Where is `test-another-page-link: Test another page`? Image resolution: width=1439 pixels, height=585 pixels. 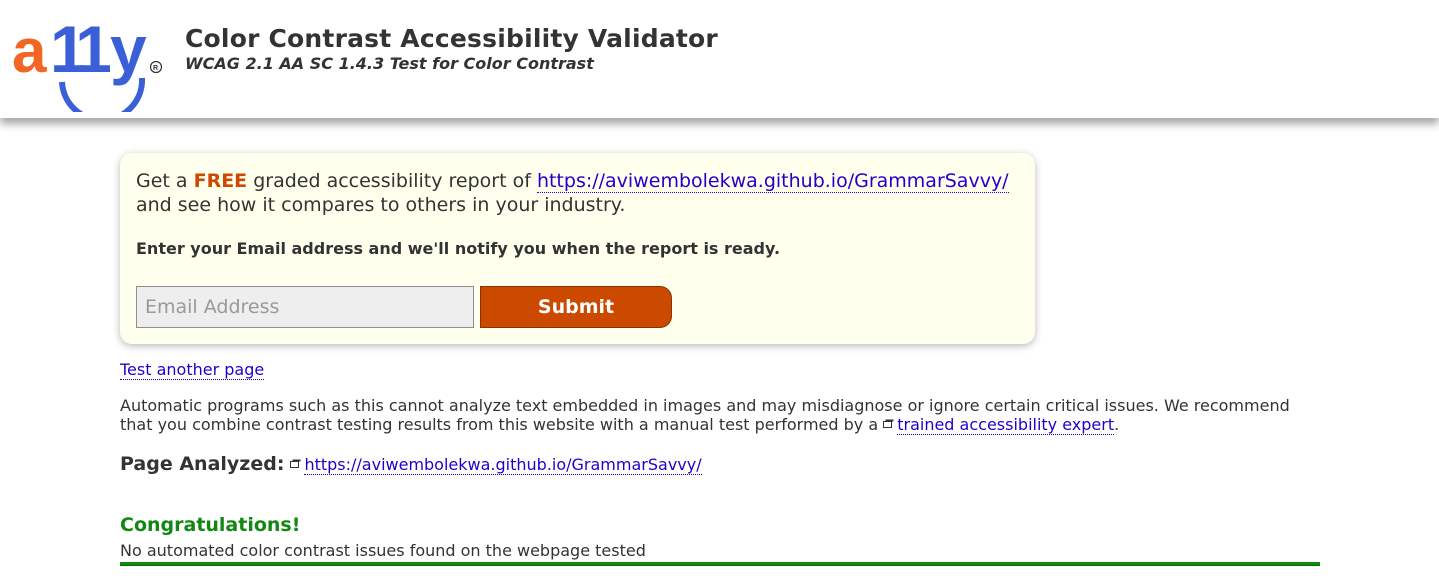 test-another-page-link: Test another page is located at coordinates (192, 370).